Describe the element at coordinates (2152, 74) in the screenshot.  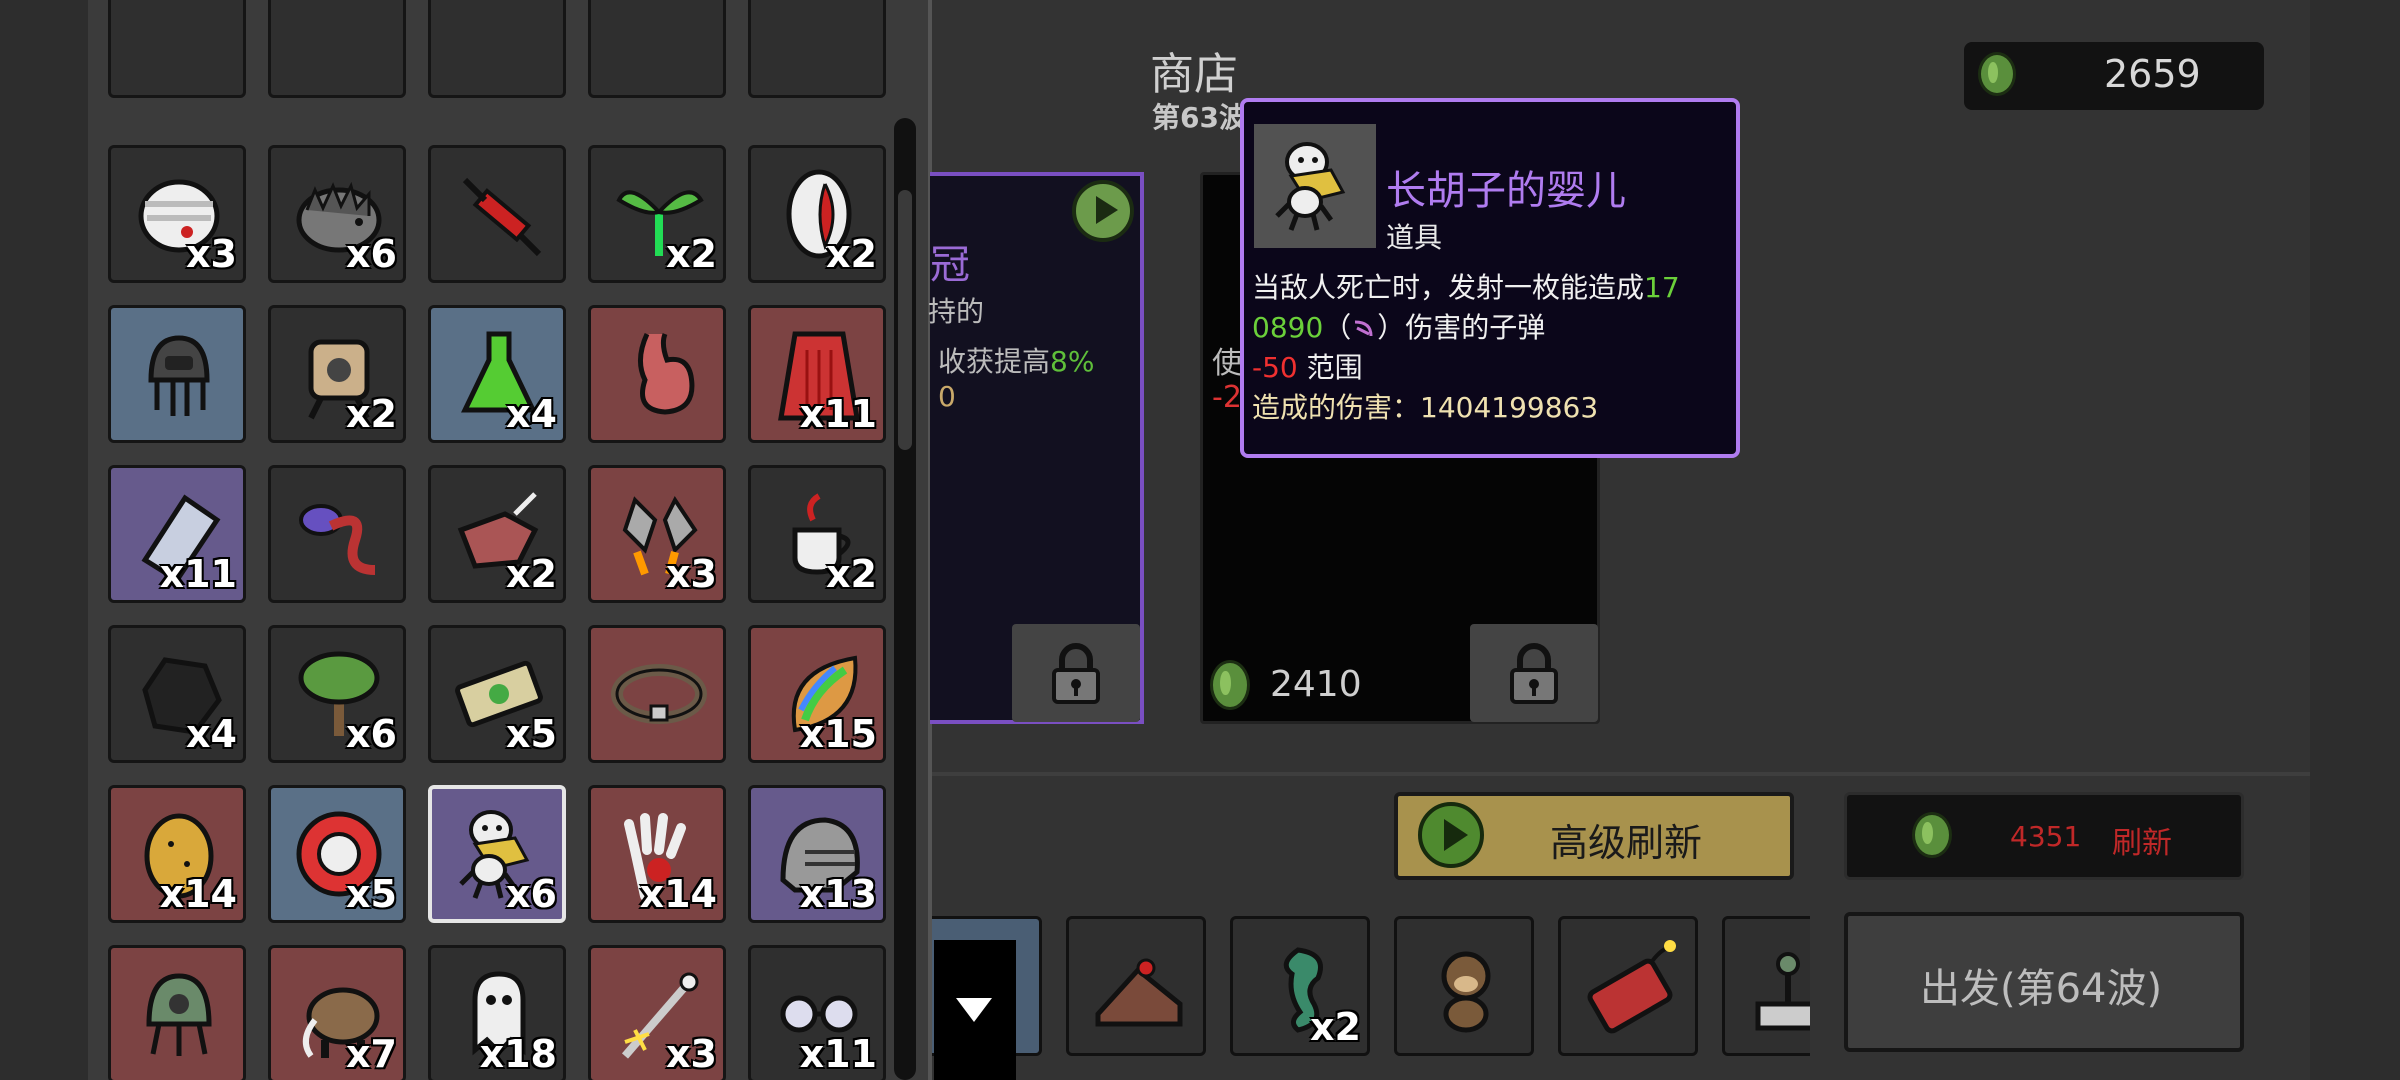
I see `money-value: 2659` at that location.